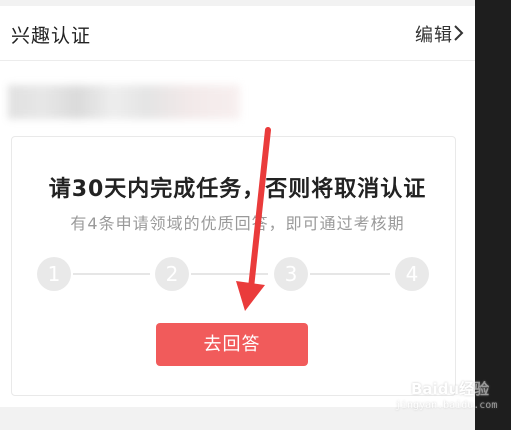 This screenshot has height=430, width=511. Describe the element at coordinates (446, 405) in the screenshot. I see `watermark-url: jingyan.baidu.com` at that location.